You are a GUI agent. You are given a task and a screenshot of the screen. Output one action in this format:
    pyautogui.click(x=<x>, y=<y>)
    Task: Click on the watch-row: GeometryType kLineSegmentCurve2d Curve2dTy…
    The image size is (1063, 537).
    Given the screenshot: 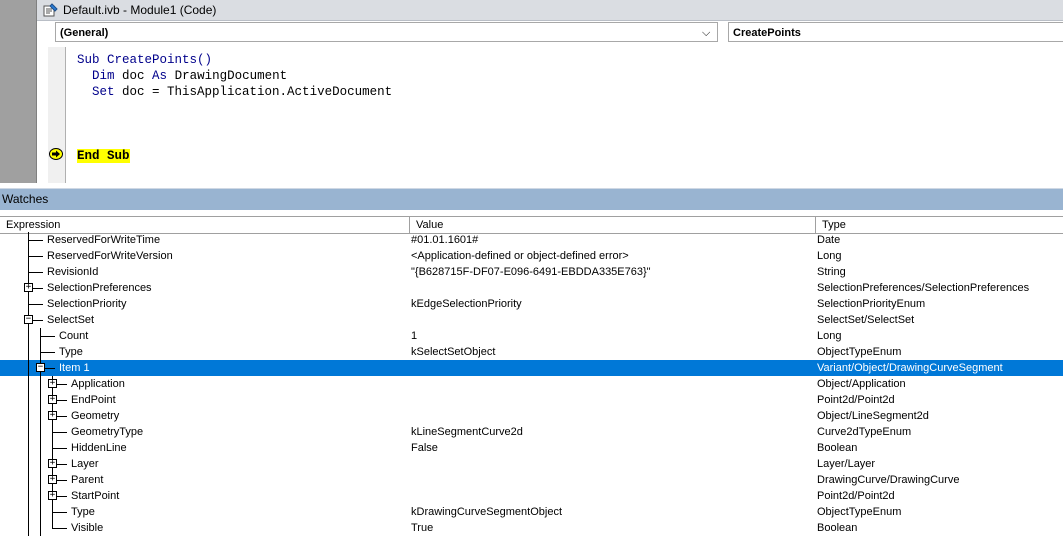 What is the action you would take?
    pyautogui.click(x=531, y=432)
    